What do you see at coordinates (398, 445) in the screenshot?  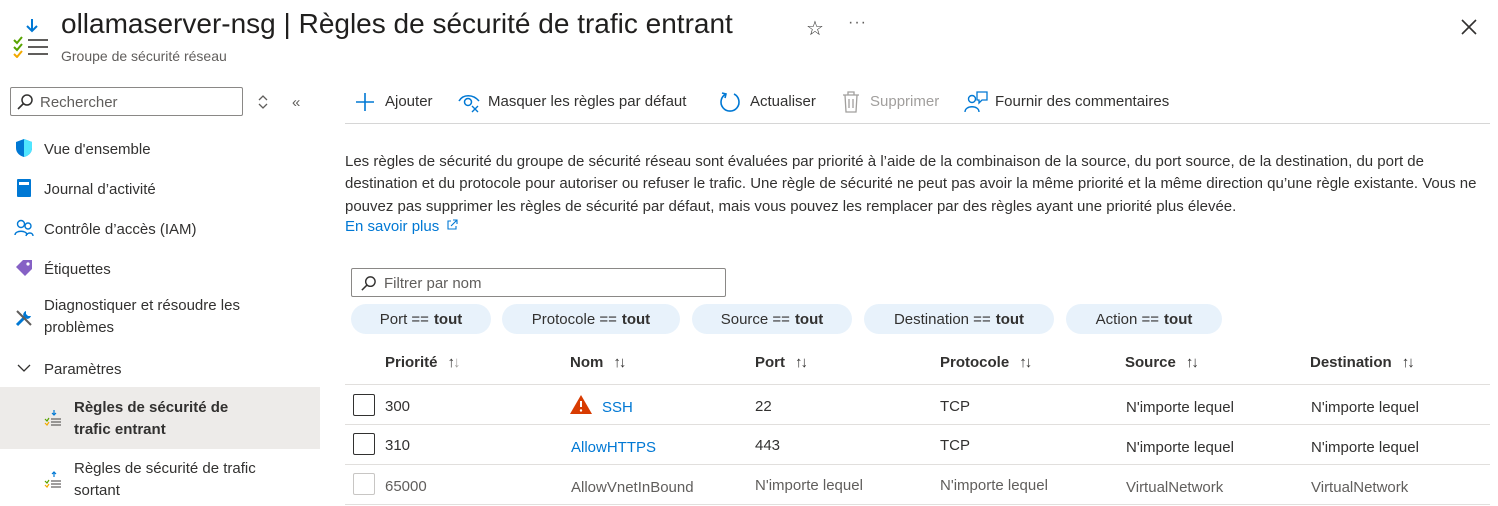 I see `cell-priority: 310` at bounding box center [398, 445].